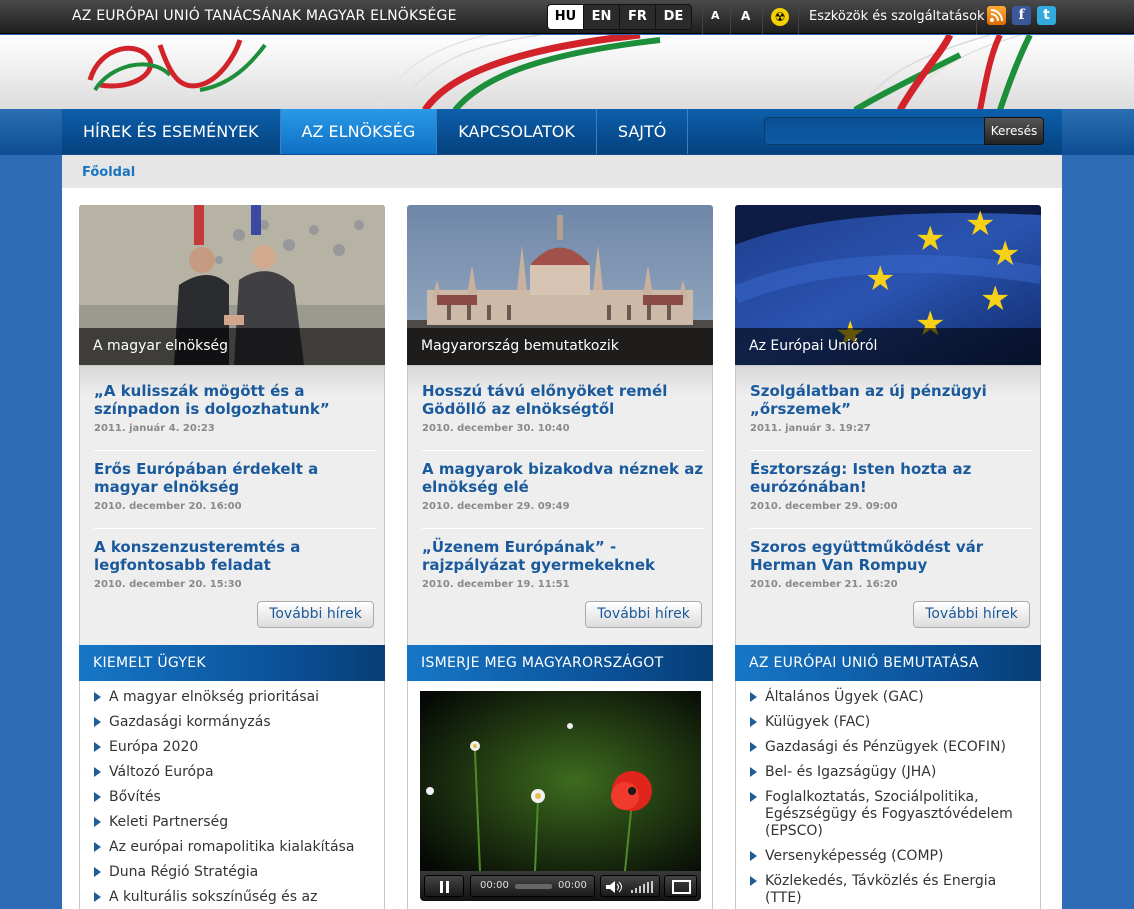 This screenshot has height=909, width=1134. What do you see at coordinates (517, 131) in the screenshot?
I see `nav-contacts: KAPCSOLATOK` at bounding box center [517, 131].